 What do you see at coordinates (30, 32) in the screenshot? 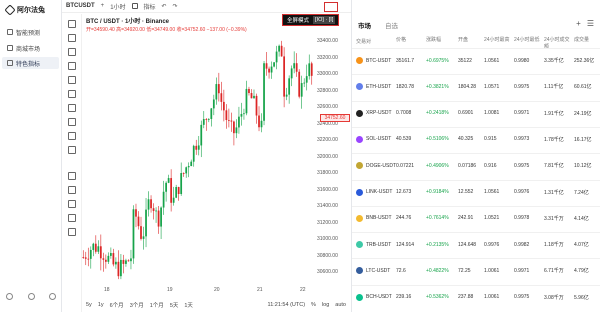
I see `nav-item-prediction: 智能预测` at bounding box center [30, 32].